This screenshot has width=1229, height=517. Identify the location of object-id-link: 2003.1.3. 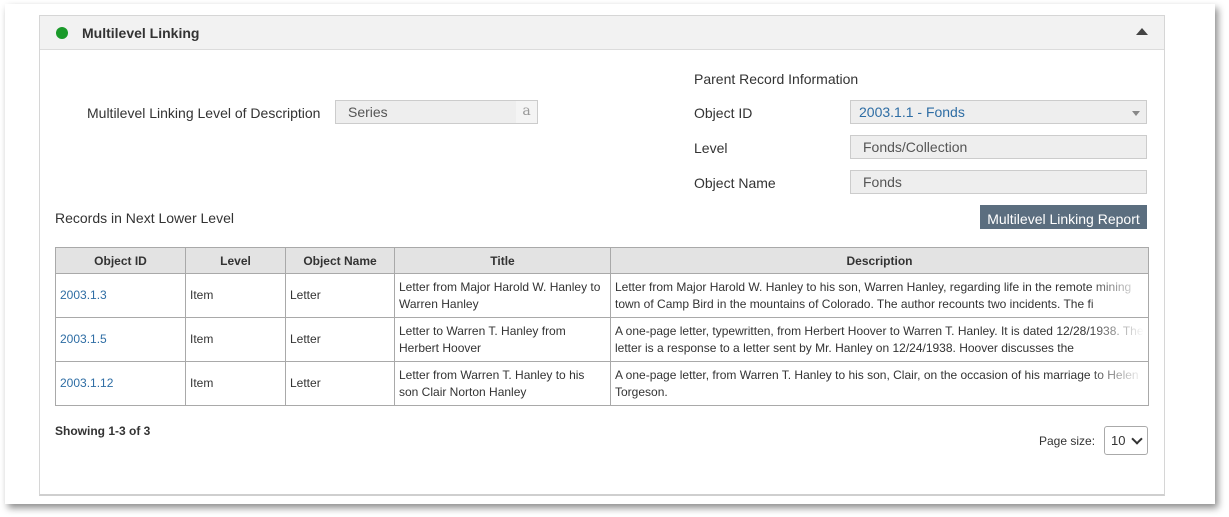
(83, 295).